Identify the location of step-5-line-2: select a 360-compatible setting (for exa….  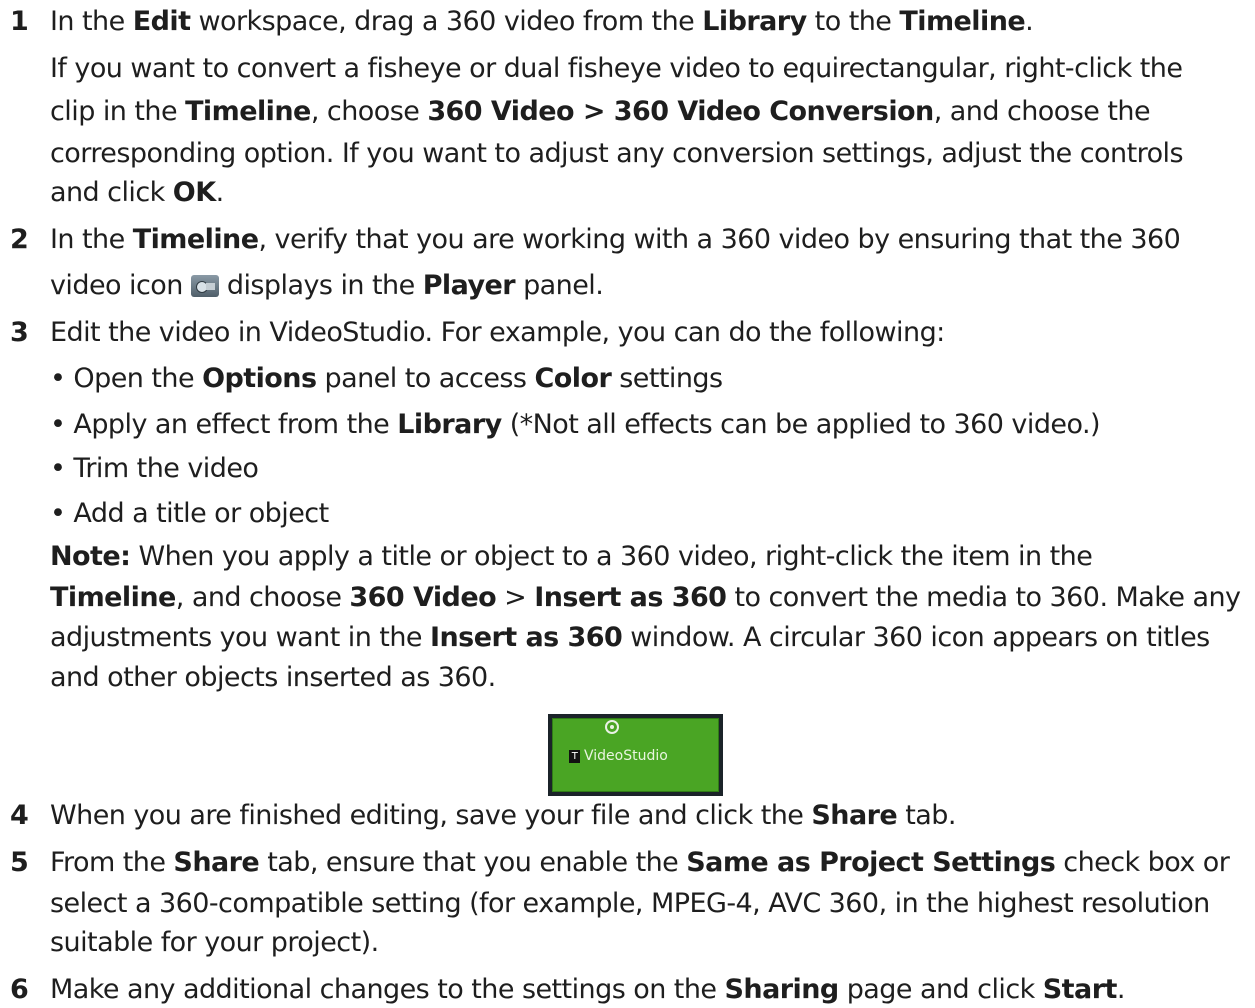
(630, 903).